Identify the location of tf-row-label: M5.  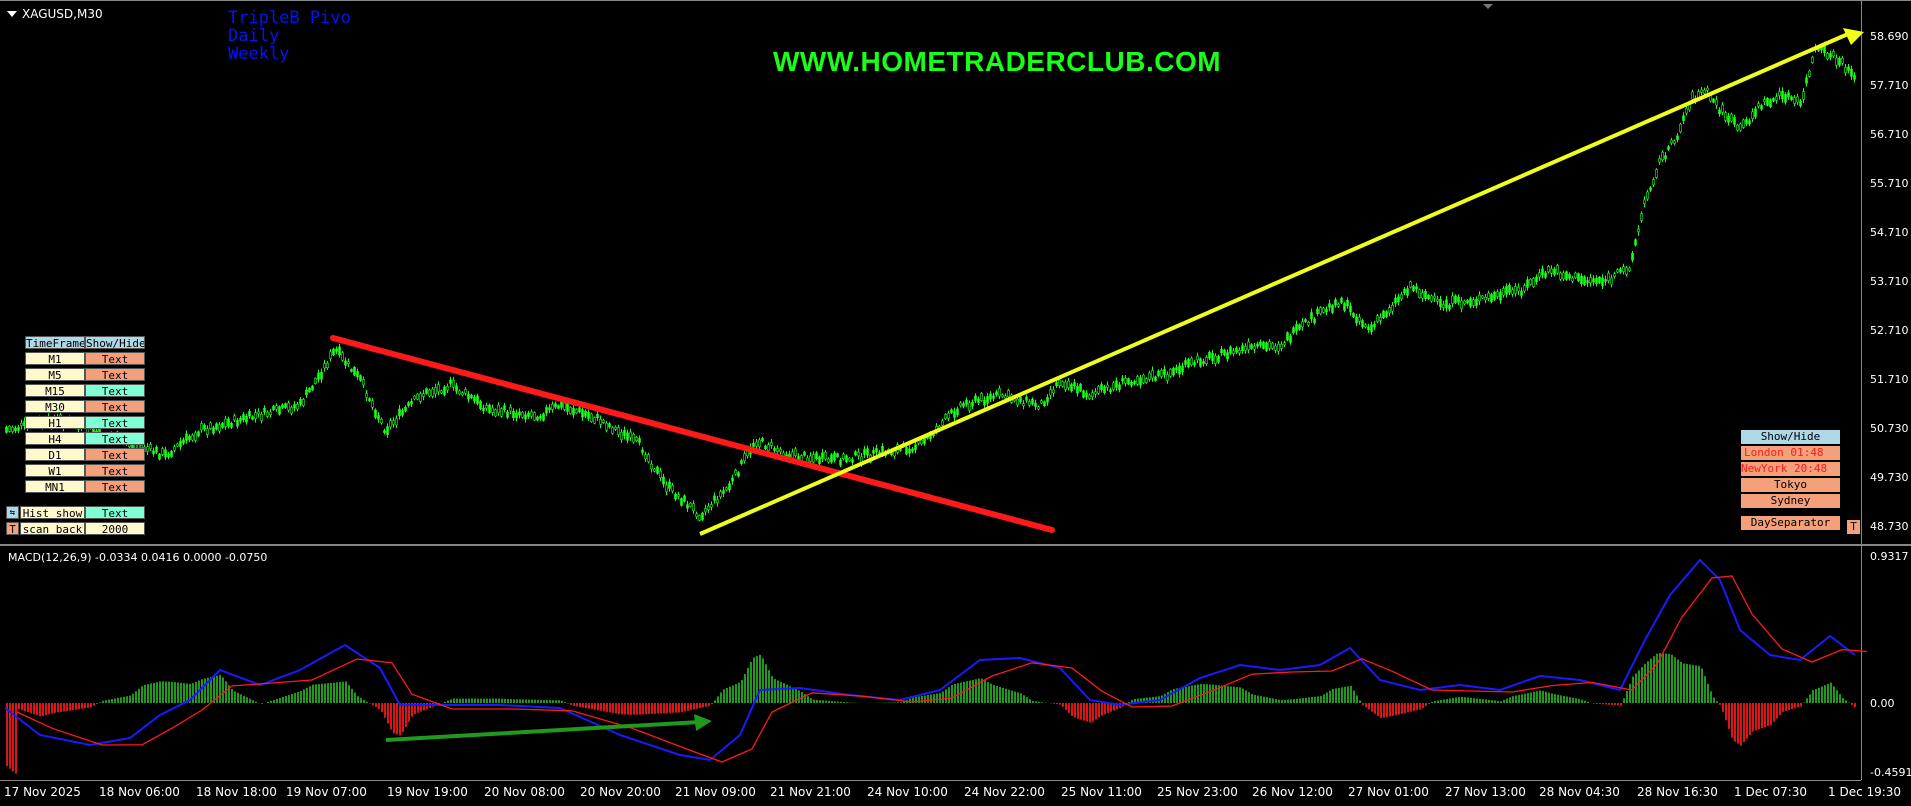
(55, 374).